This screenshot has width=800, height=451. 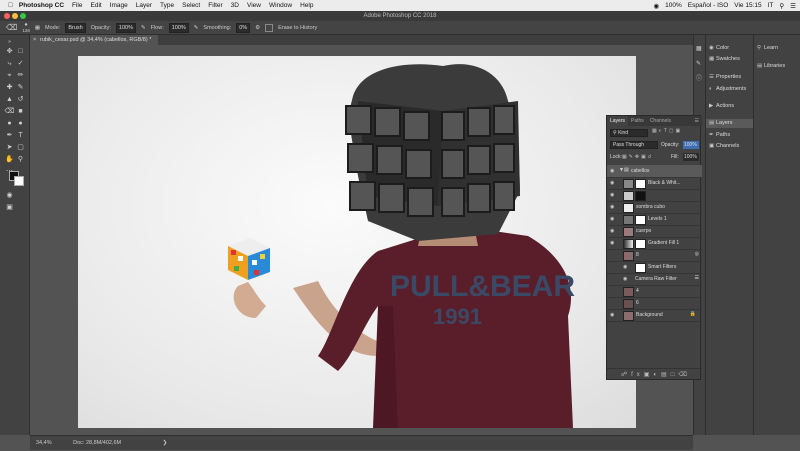 What do you see at coordinates (23, 16) in the screenshot?
I see `zoom-window-button` at bounding box center [23, 16].